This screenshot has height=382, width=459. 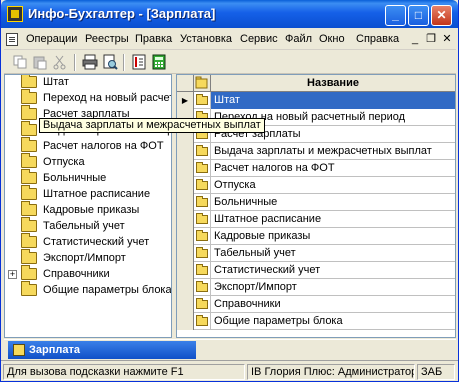 I want to click on mdi-close-icon: ✕, so click(x=447, y=39).